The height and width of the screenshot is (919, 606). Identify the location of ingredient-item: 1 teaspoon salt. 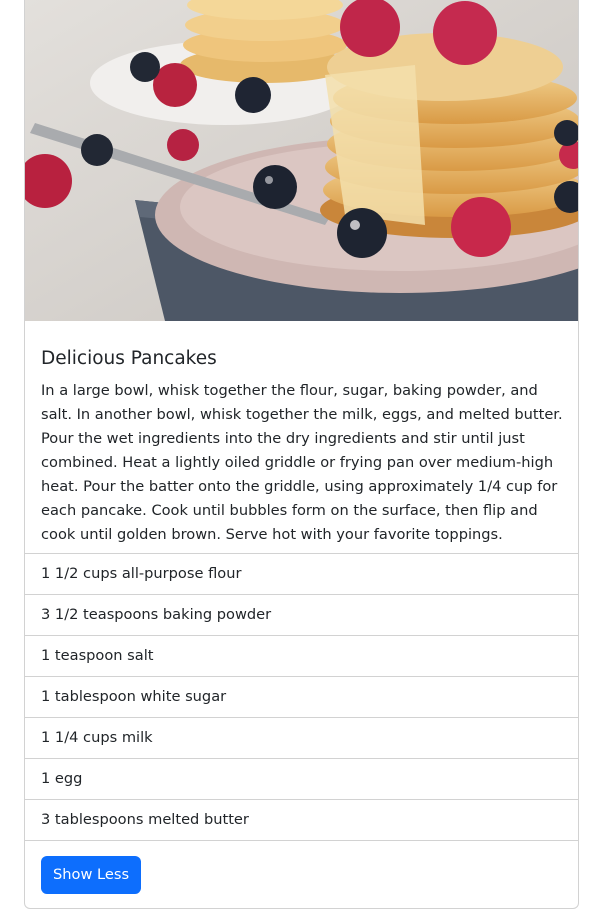
(301, 656).